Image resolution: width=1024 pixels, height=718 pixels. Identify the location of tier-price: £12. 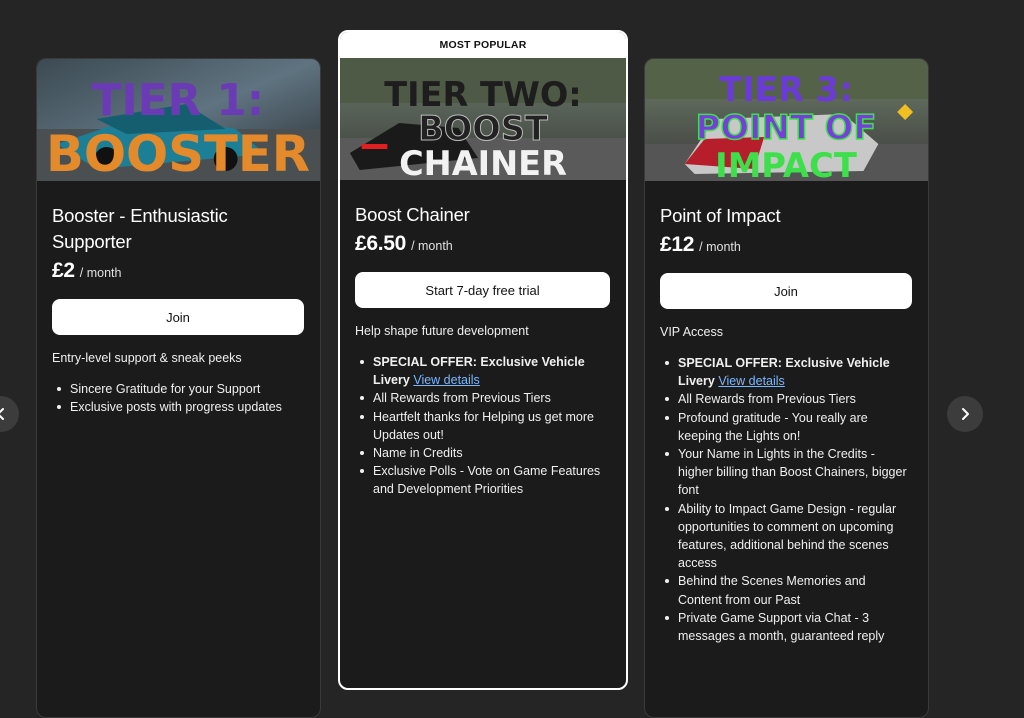
(677, 244).